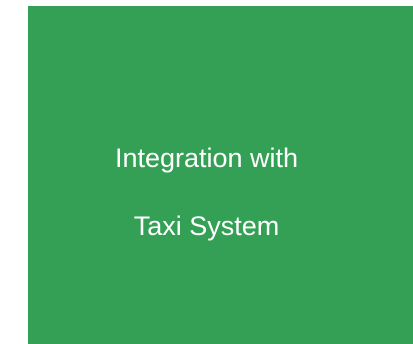 Image resolution: width=413 pixels, height=344 pixels. I want to click on block-label-line2: Taxi System, so click(206, 226).